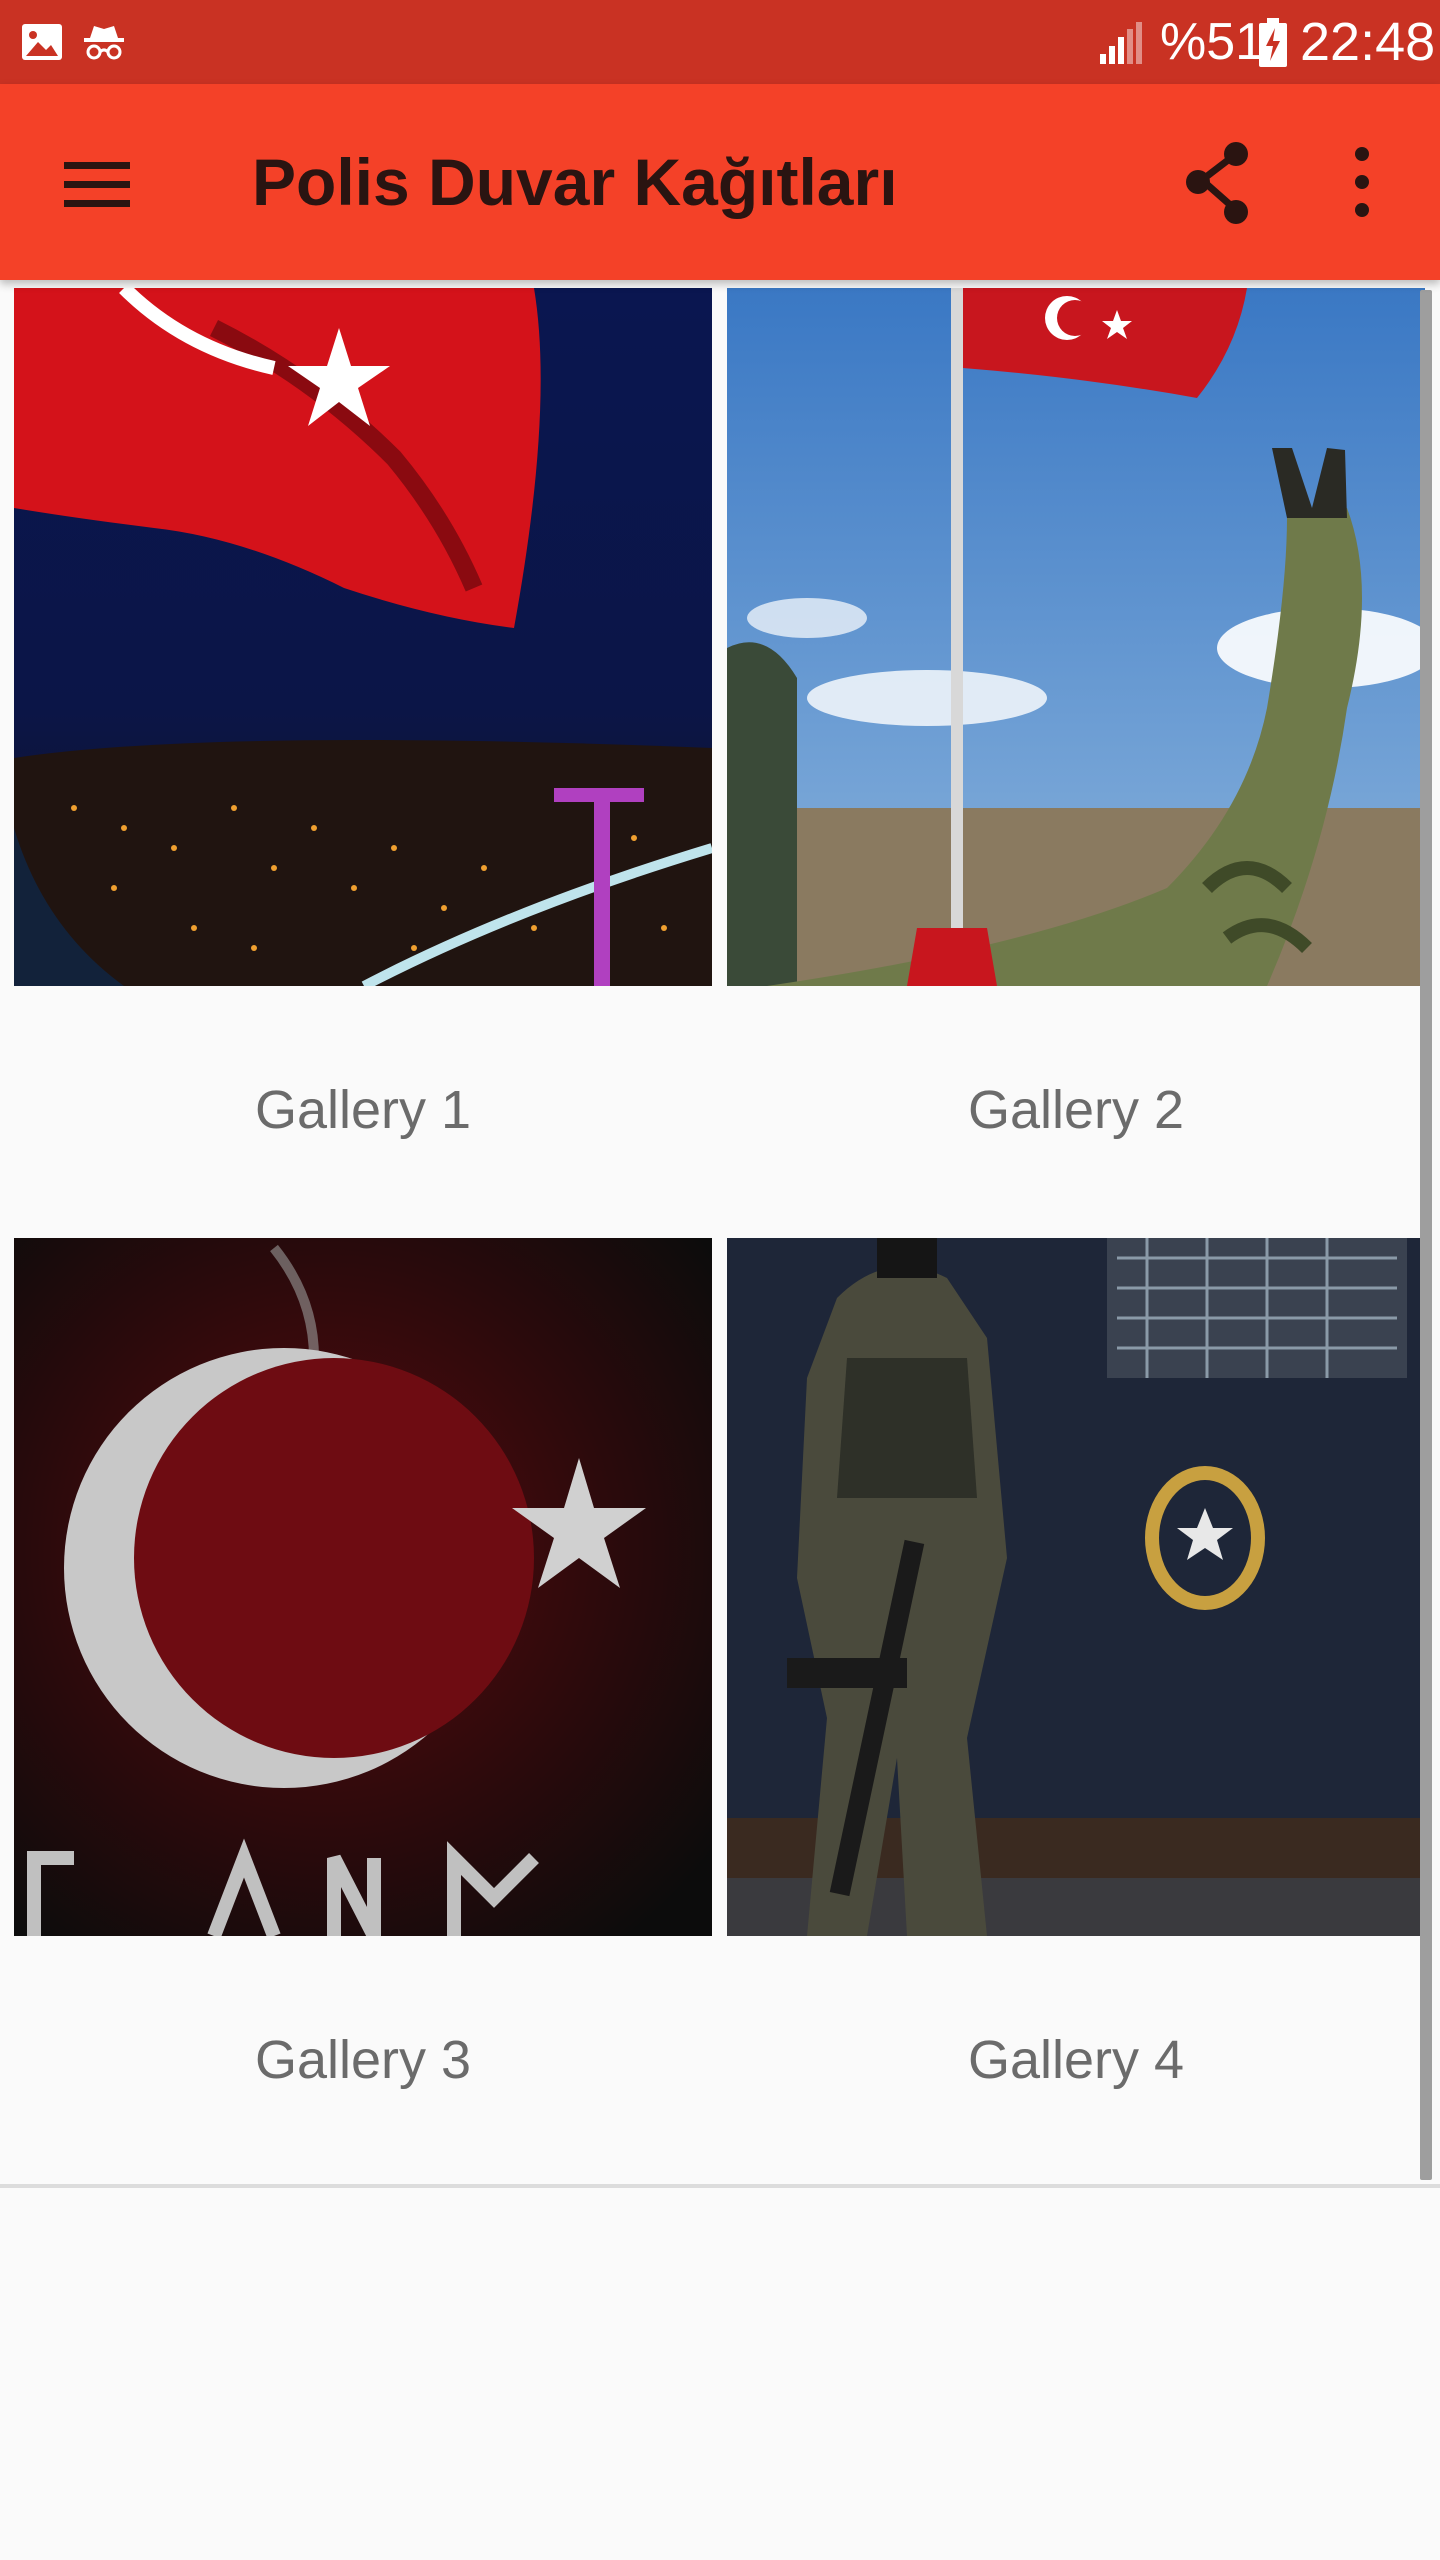  I want to click on menu-button, so click(90, 182).